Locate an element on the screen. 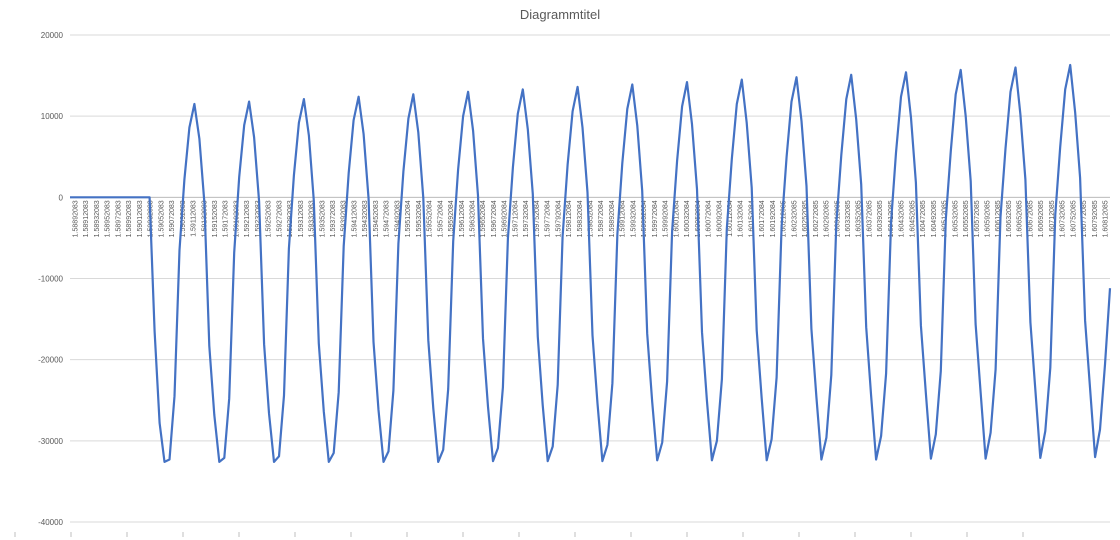  x-tick-label: 1.59712084 is located at coordinates (515, 218).